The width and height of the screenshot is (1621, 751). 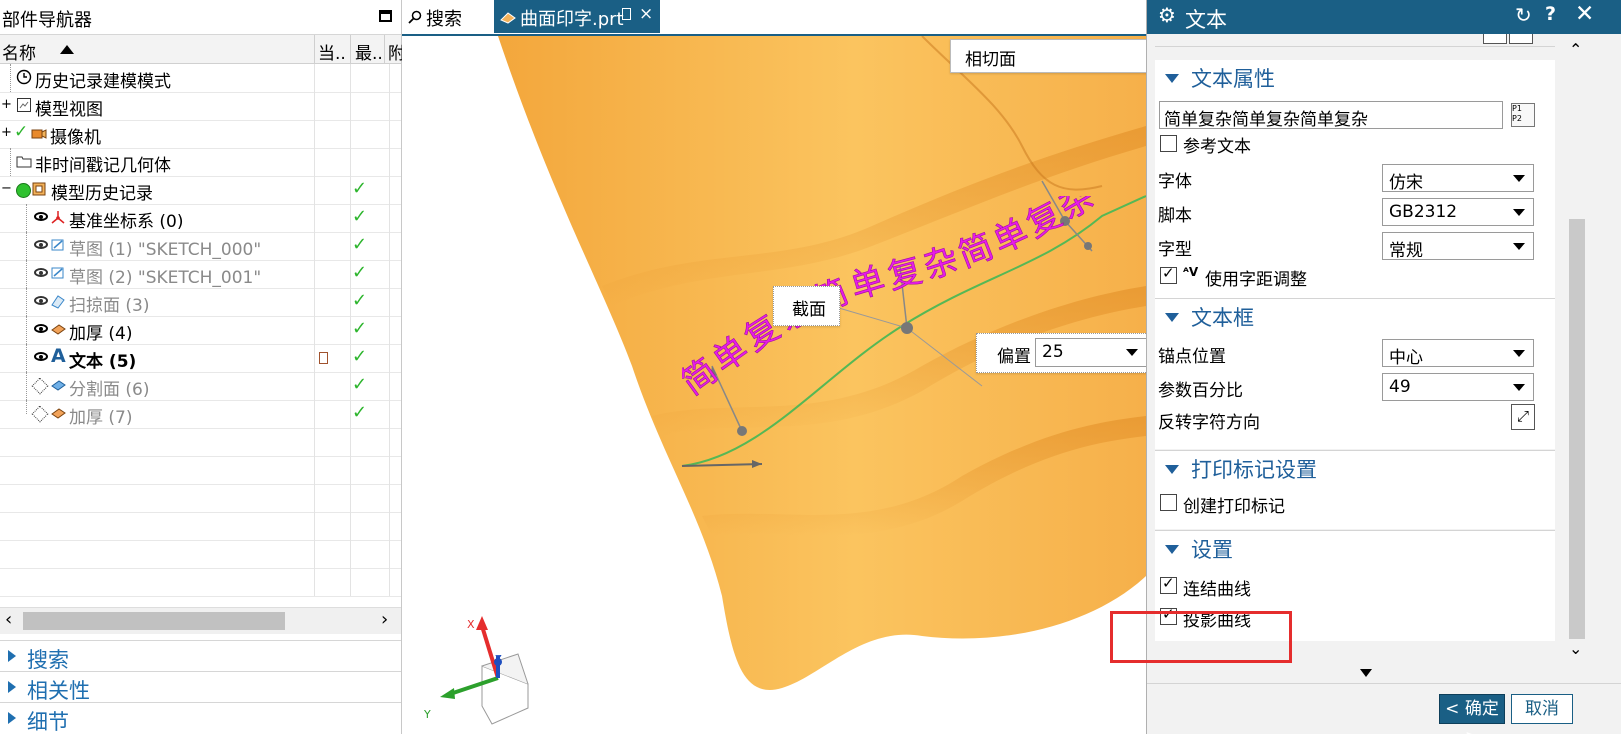 I want to click on scroll-down-icon: ⌄, so click(x=1575, y=648).